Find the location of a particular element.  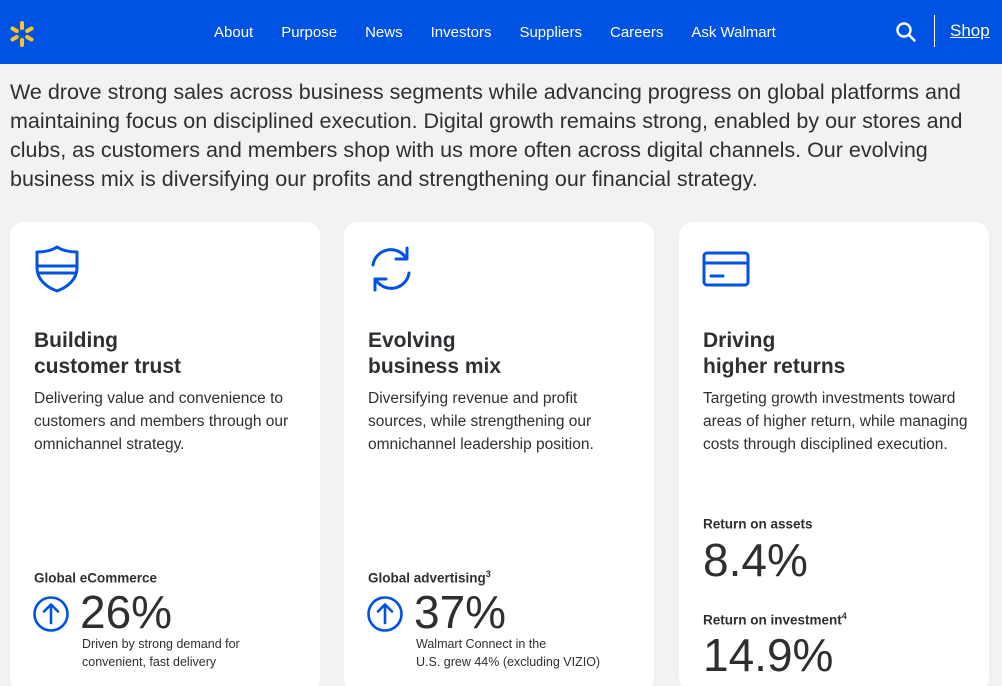

shop-link: Shop is located at coordinates (970, 31).